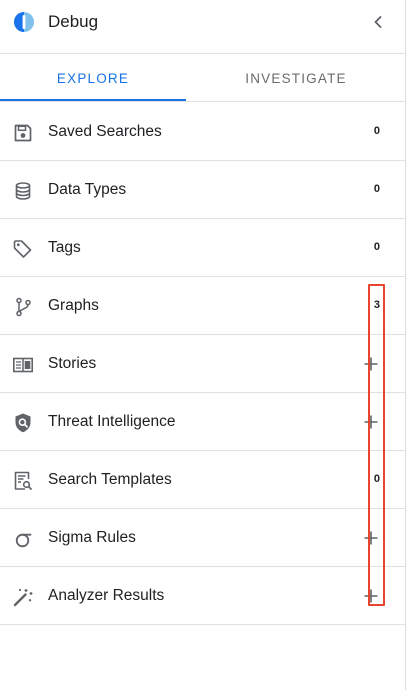  Describe the element at coordinates (203, 132) in the screenshot. I see `list-item-saved-searches: Saved Searches 0` at that location.